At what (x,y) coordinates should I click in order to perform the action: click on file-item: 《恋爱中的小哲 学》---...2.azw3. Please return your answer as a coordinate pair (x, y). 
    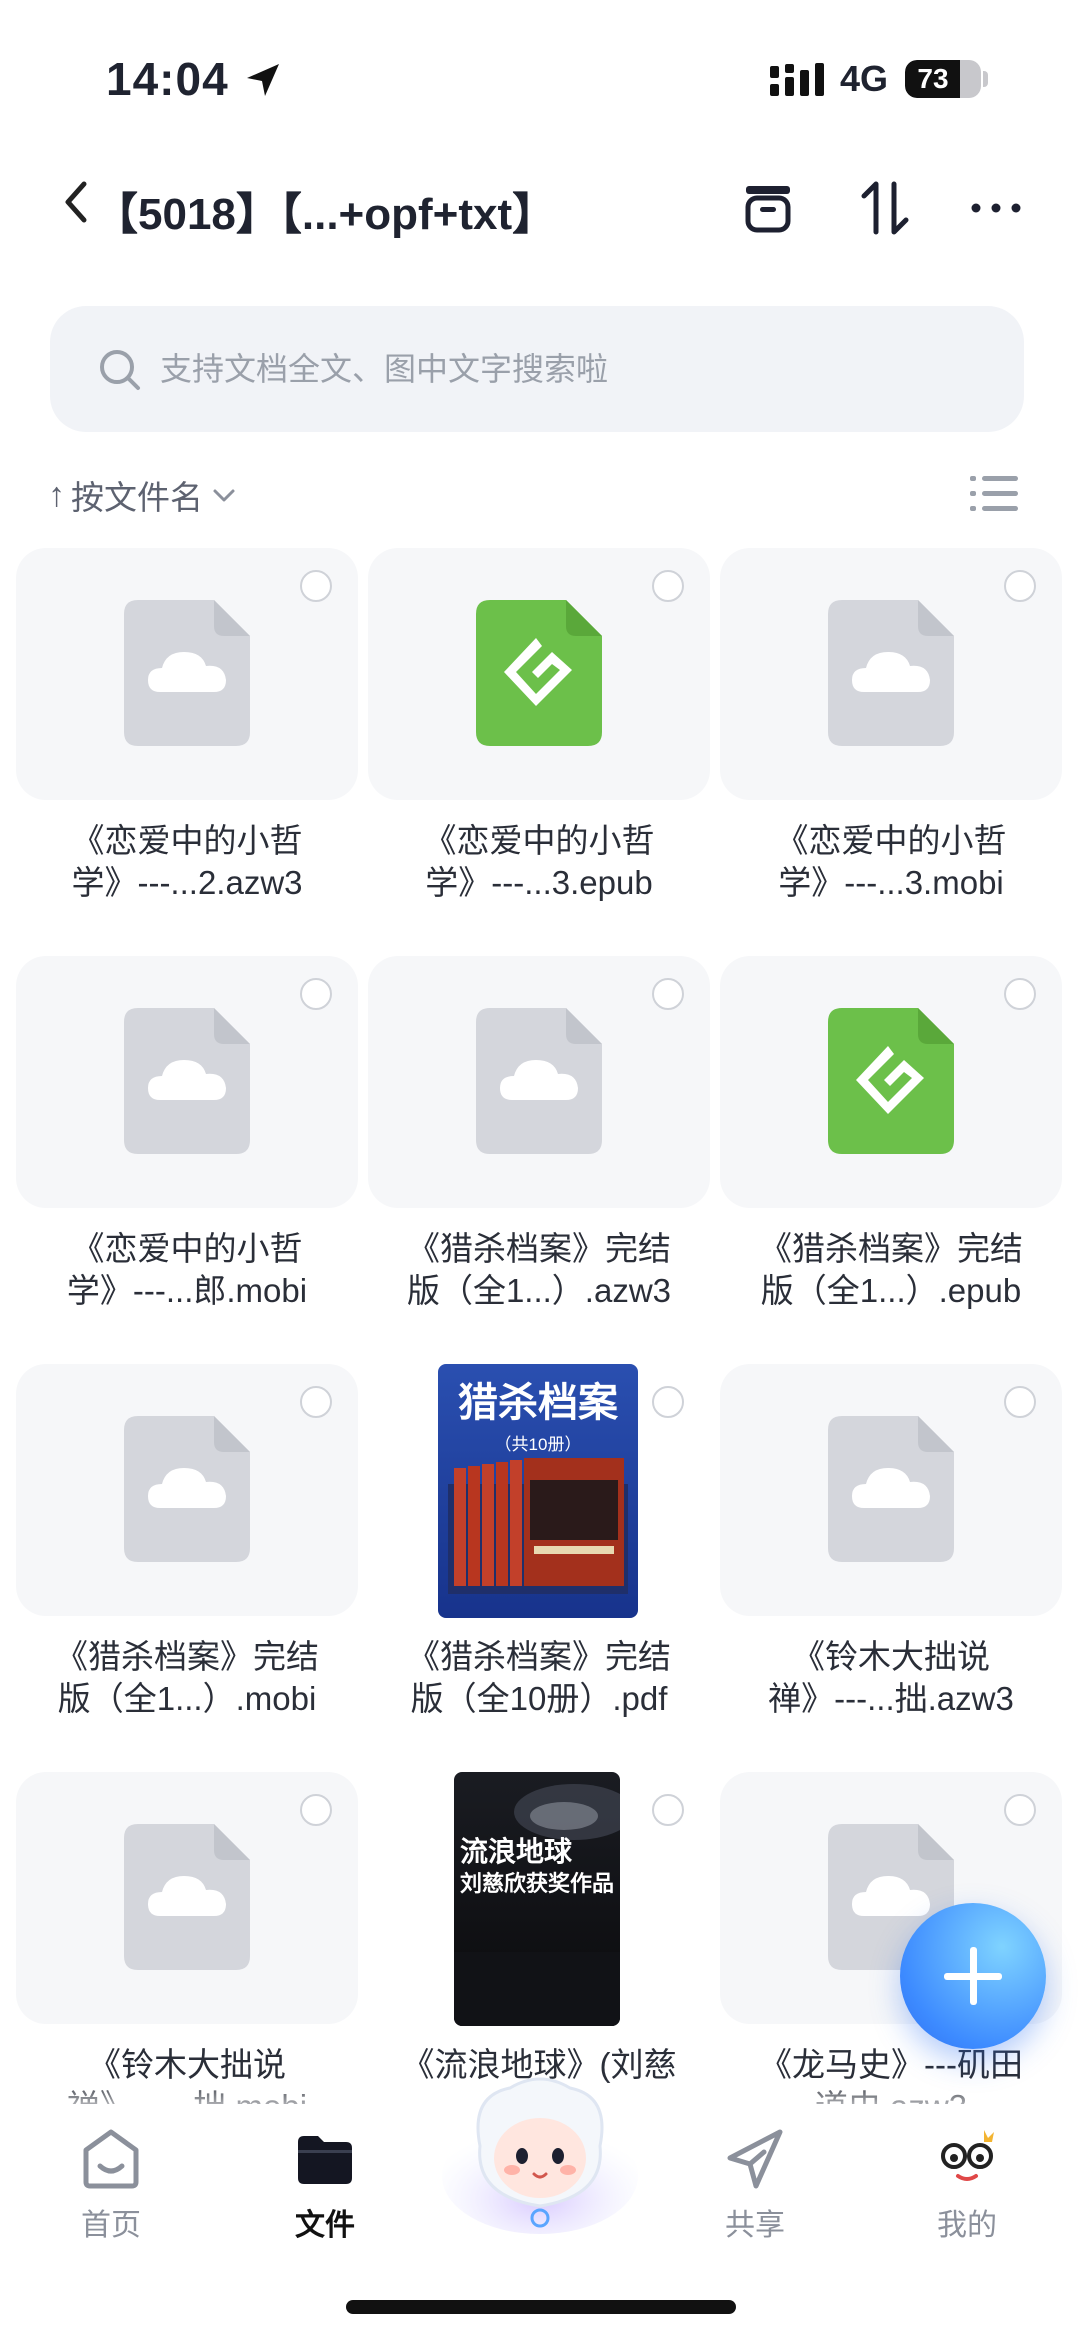
    Looking at the image, I should click on (187, 738).